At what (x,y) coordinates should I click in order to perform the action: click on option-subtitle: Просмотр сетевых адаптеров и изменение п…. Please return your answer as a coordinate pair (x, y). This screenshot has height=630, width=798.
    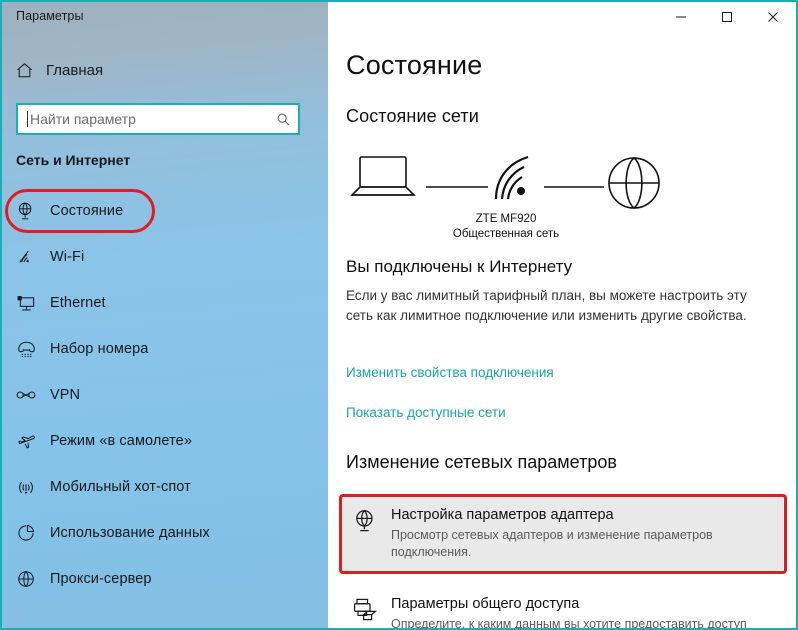
    Looking at the image, I should click on (552, 543).